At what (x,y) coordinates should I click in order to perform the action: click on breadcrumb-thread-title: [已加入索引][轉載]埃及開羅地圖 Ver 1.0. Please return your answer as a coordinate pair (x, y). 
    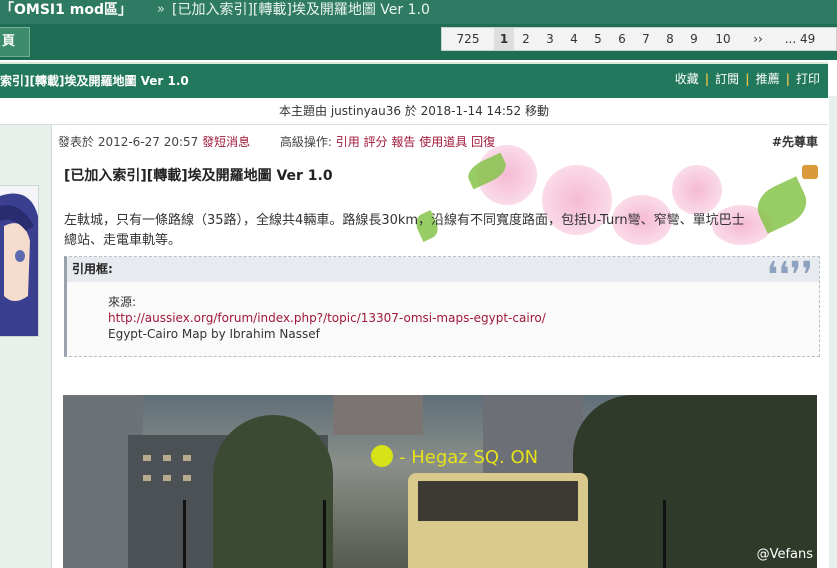
    Looking at the image, I should click on (301, 10).